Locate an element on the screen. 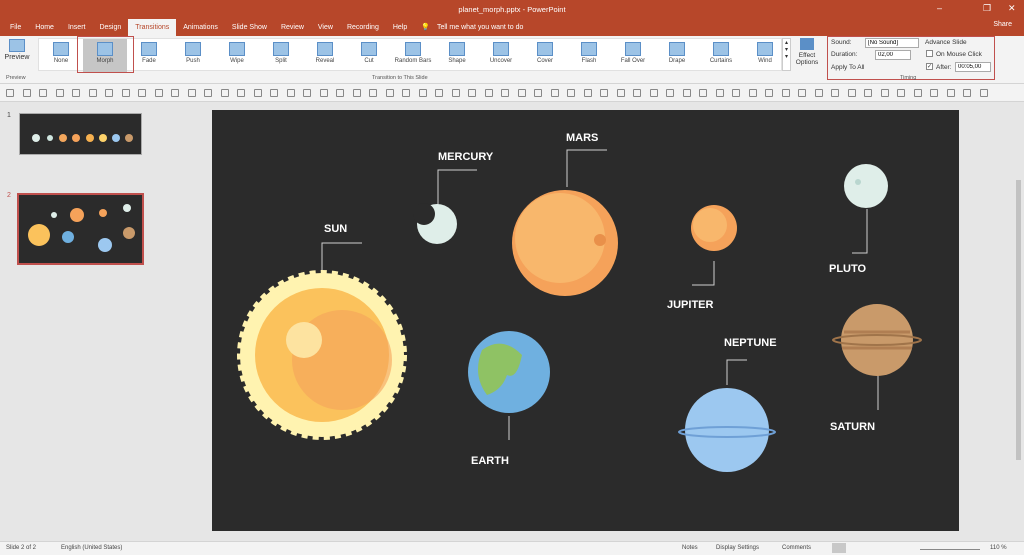  zoom-slider is located at coordinates (950, 549).